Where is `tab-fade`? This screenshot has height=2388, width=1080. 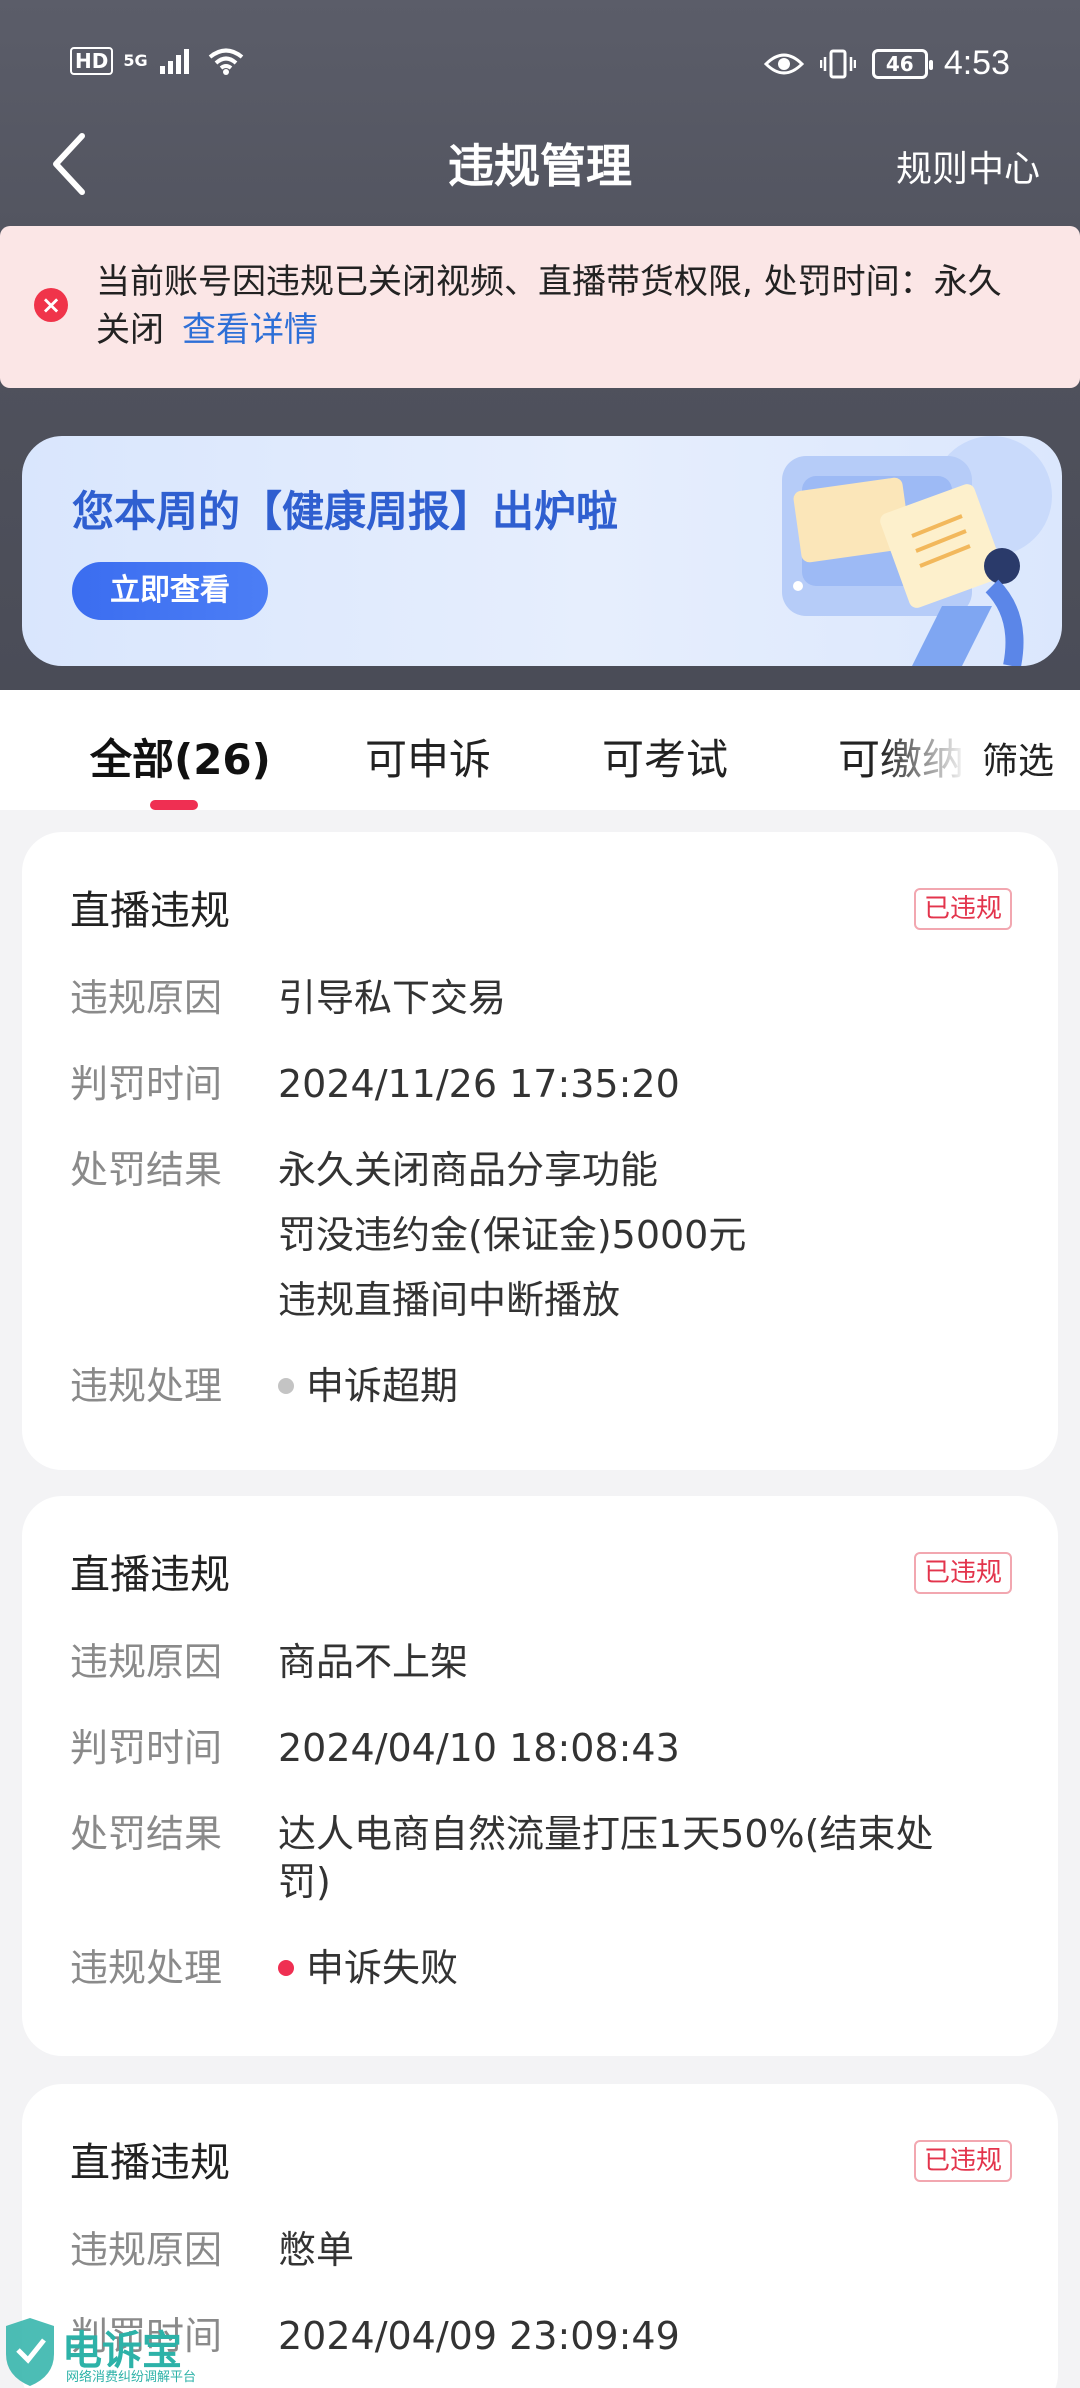
tab-fade is located at coordinates (935, 750).